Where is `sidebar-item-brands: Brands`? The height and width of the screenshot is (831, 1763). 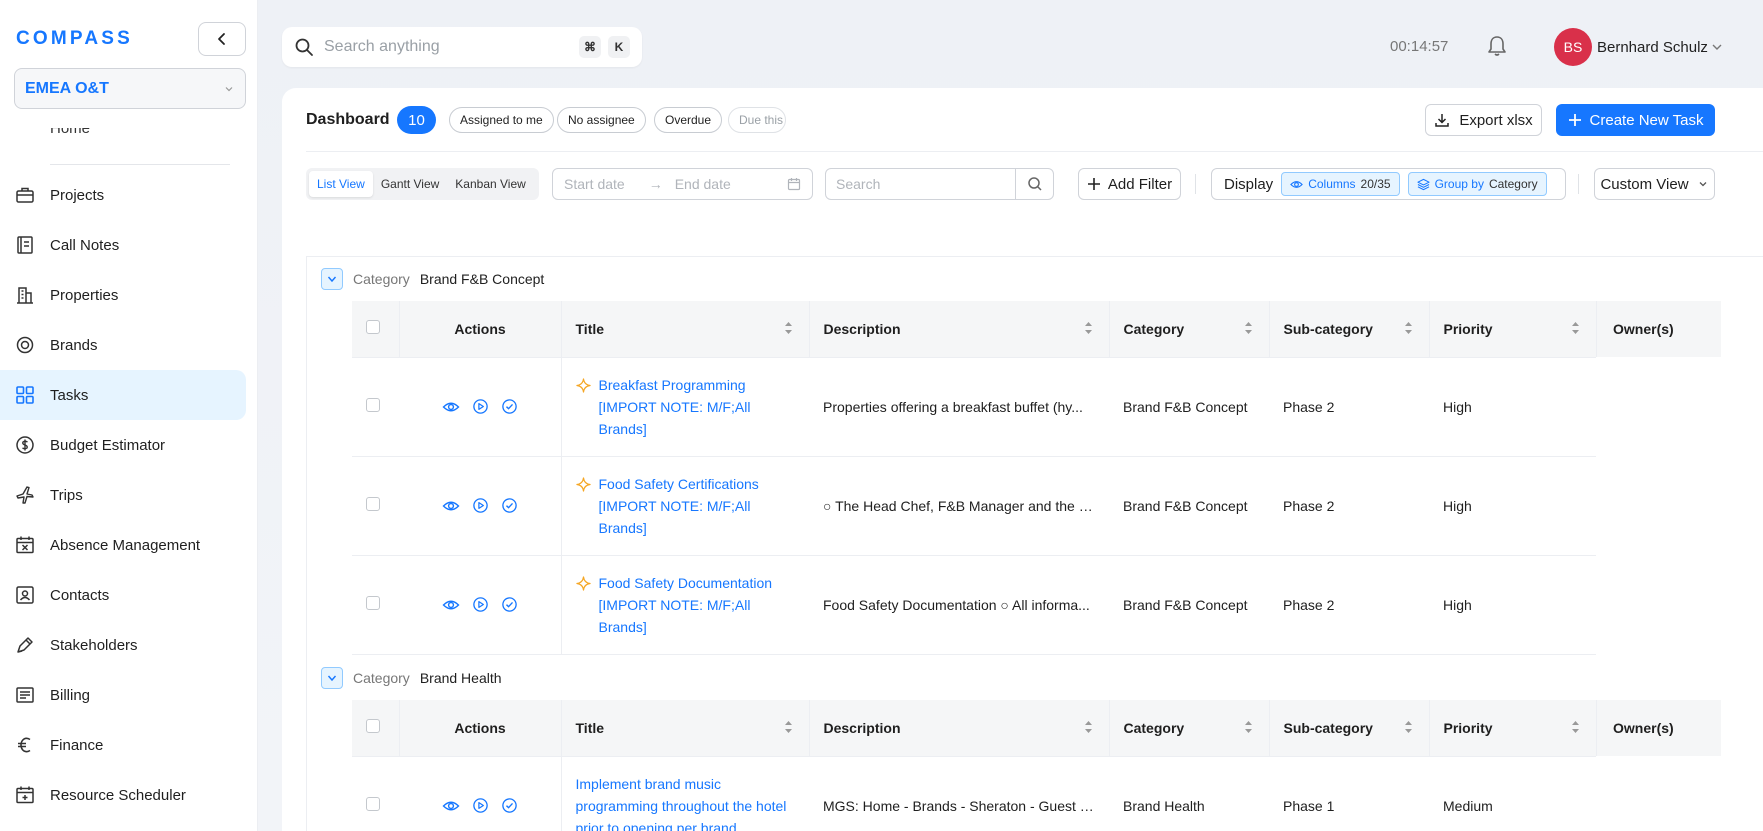 sidebar-item-brands: Brands is located at coordinates (123, 345).